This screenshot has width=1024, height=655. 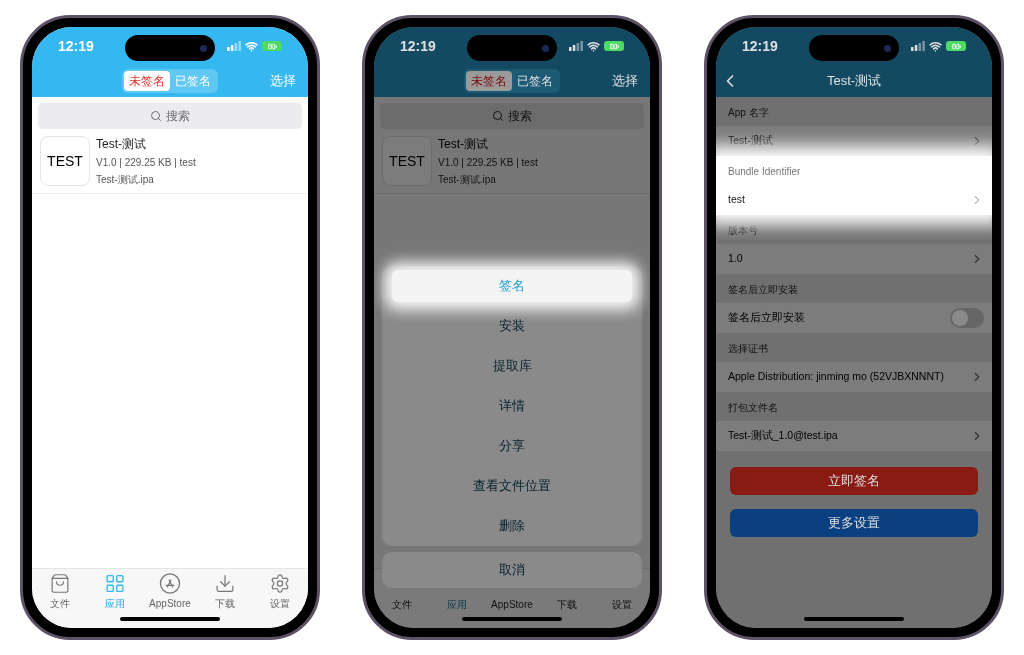 I want to click on section-header: 选择证书, so click(x=748, y=349).